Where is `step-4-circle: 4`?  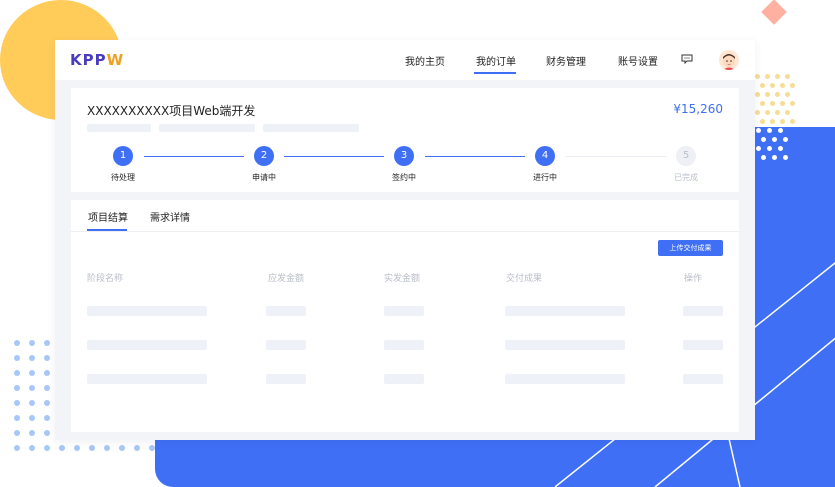 step-4-circle: 4 is located at coordinates (545, 156).